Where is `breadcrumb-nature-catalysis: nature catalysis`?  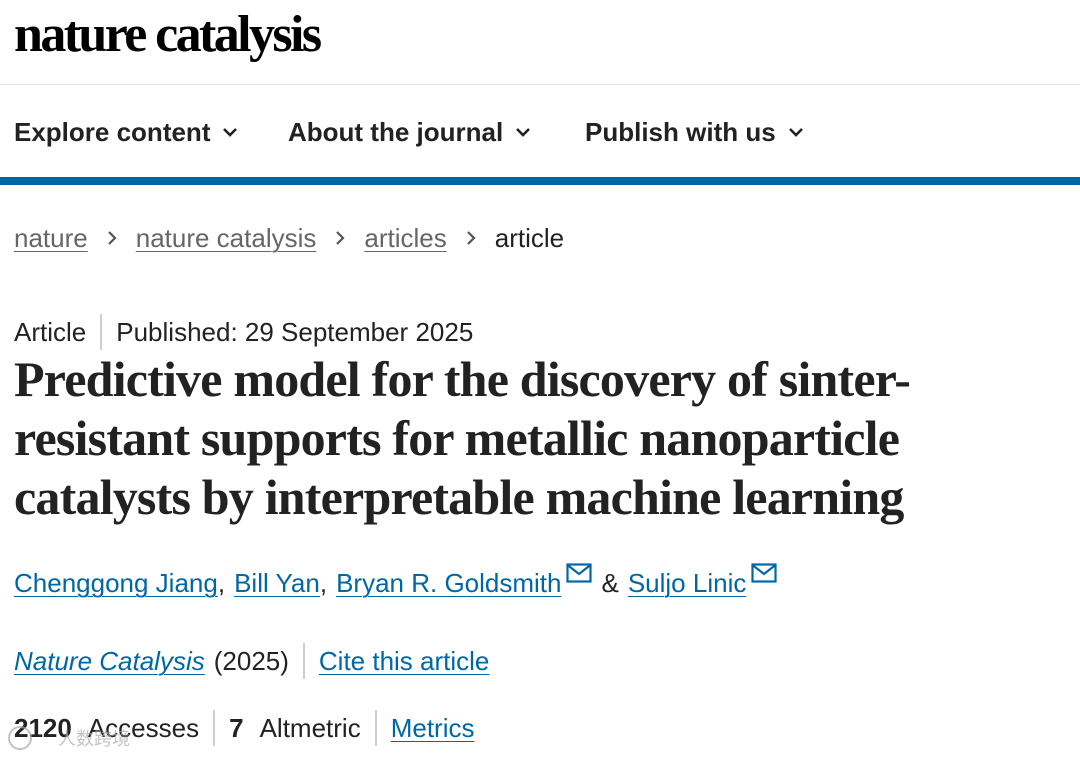
breadcrumb-nature-catalysis: nature catalysis is located at coordinates (226, 238).